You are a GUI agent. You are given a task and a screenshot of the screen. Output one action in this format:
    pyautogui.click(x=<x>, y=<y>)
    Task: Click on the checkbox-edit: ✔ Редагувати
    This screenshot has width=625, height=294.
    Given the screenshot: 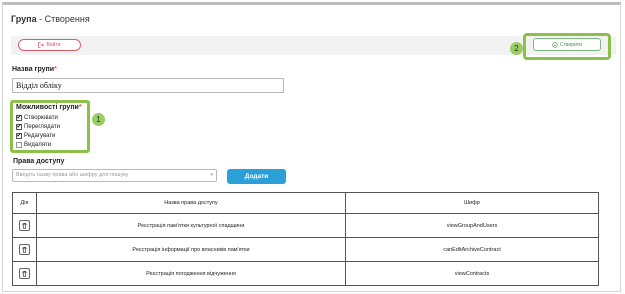 What is the action you would take?
    pyautogui.click(x=35, y=136)
    